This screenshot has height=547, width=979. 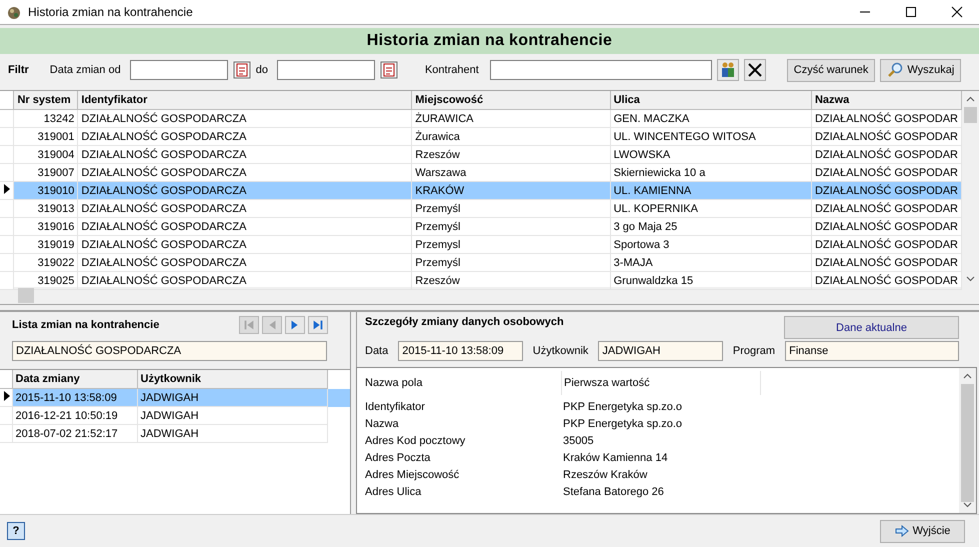 What do you see at coordinates (74, 379) in the screenshot?
I see `column-header: Data zmiany` at bounding box center [74, 379].